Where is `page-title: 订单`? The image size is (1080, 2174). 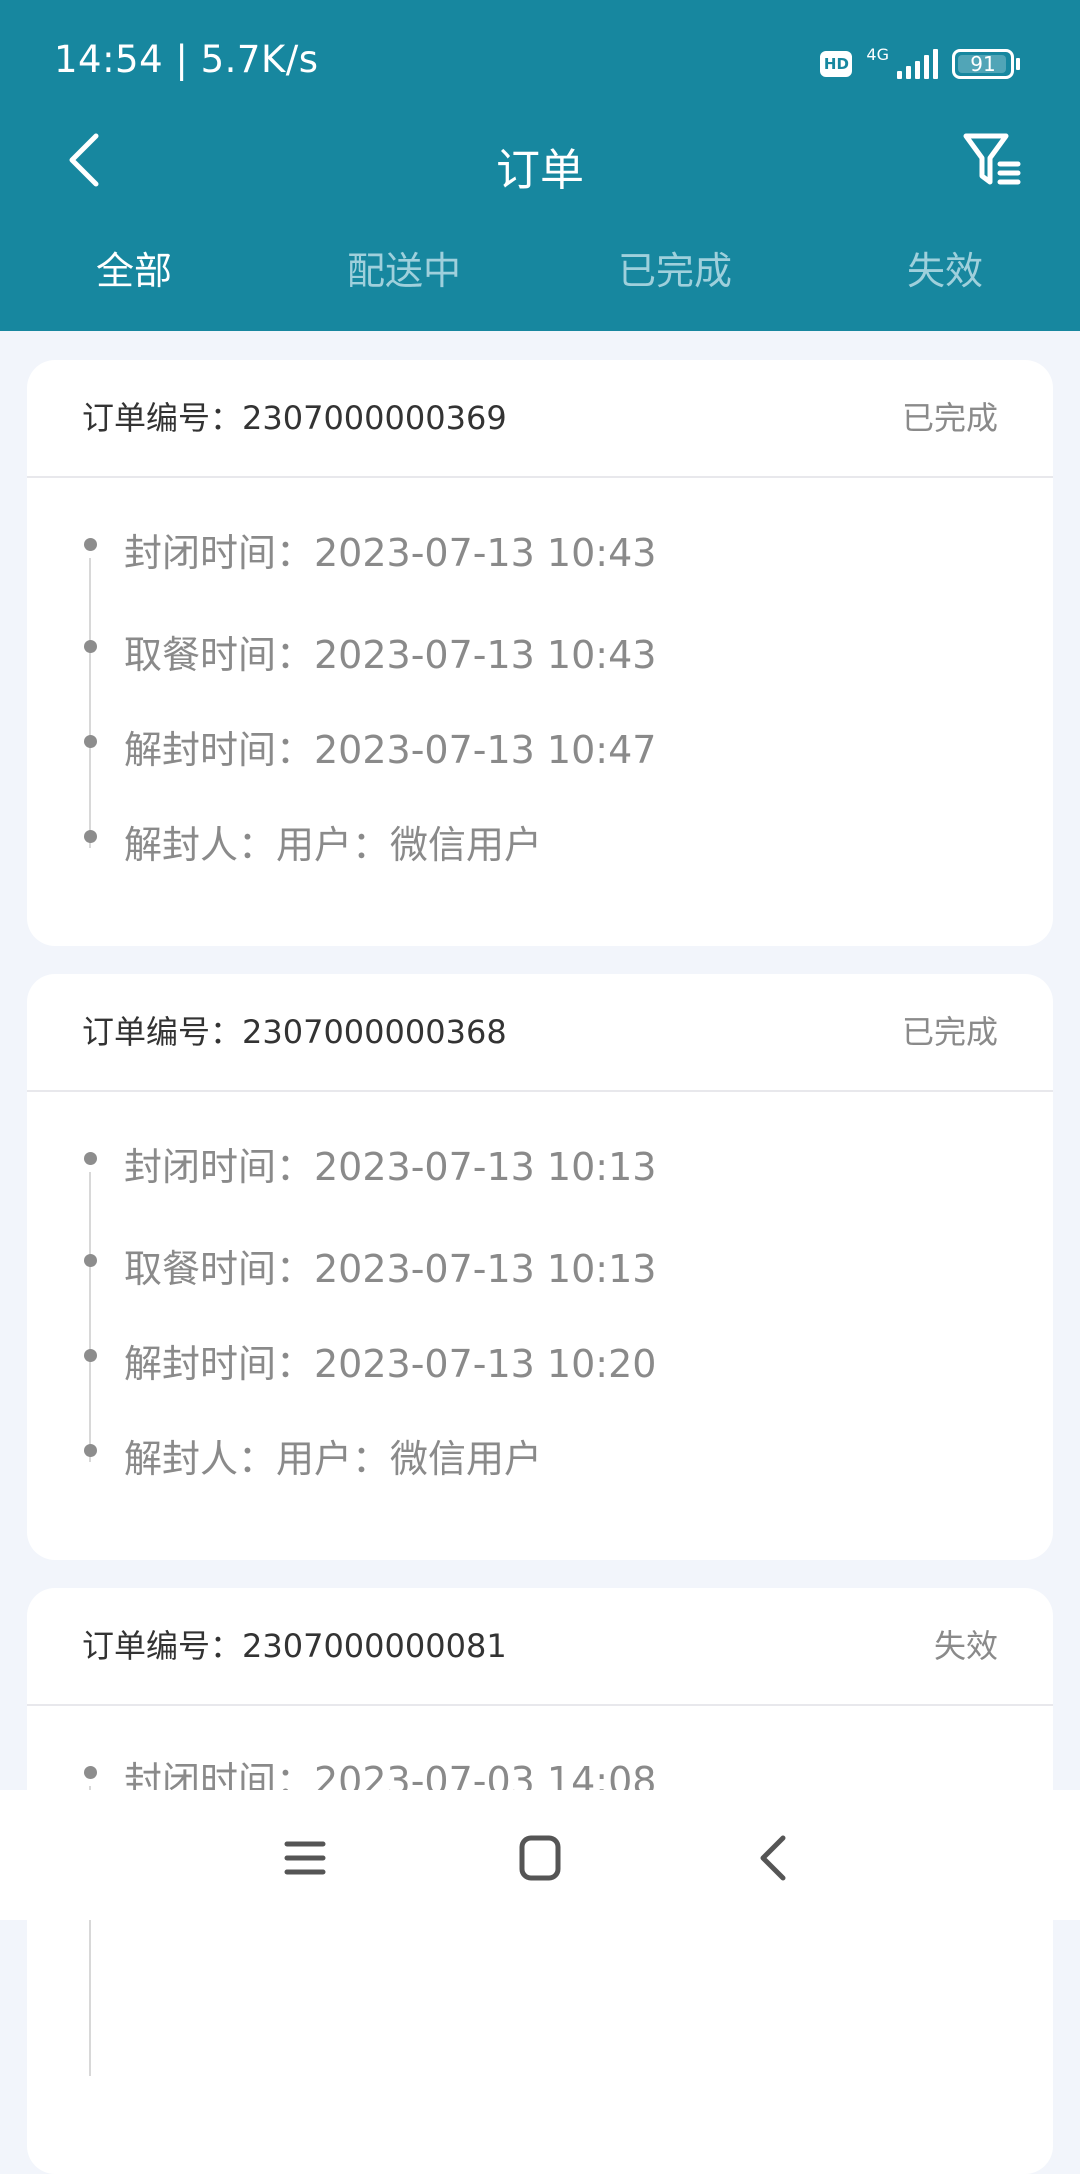
page-title: 订单 is located at coordinates (540, 170).